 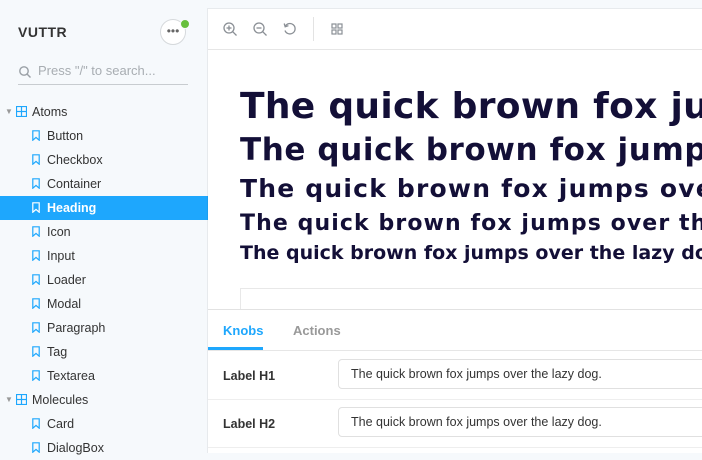 I want to click on toolbar, so click(x=455, y=29).